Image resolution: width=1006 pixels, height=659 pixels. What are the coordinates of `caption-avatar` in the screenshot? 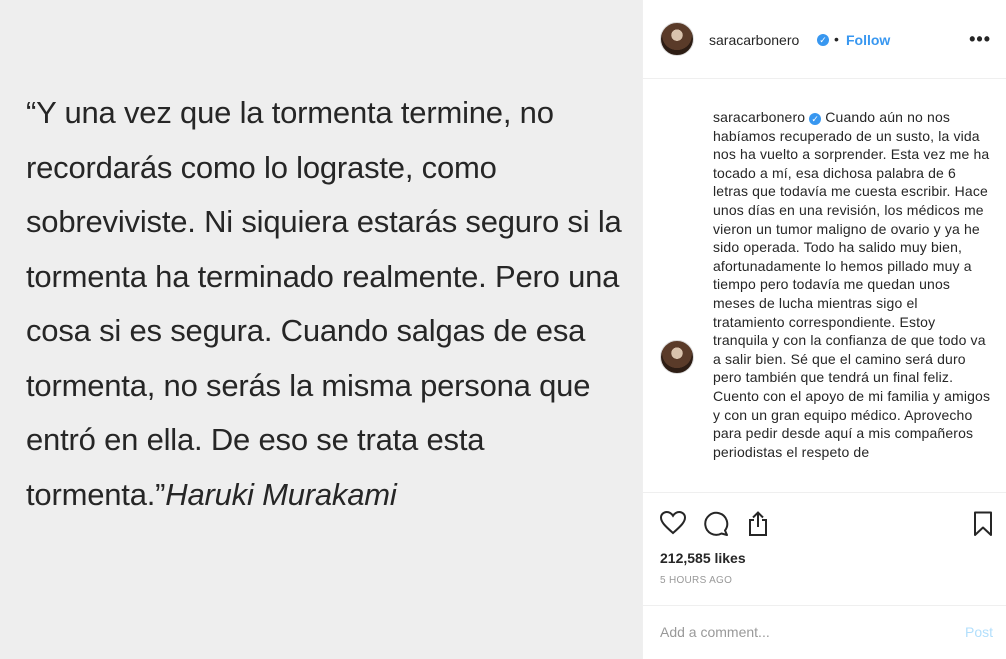 It's located at (677, 357).